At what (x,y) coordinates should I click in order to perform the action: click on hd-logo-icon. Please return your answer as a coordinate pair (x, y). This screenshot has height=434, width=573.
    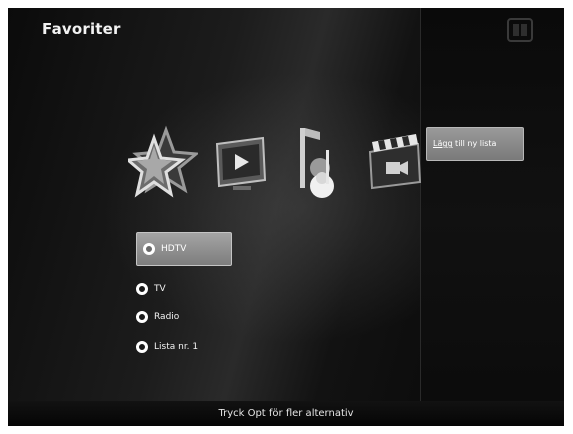
    Looking at the image, I should click on (520, 30).